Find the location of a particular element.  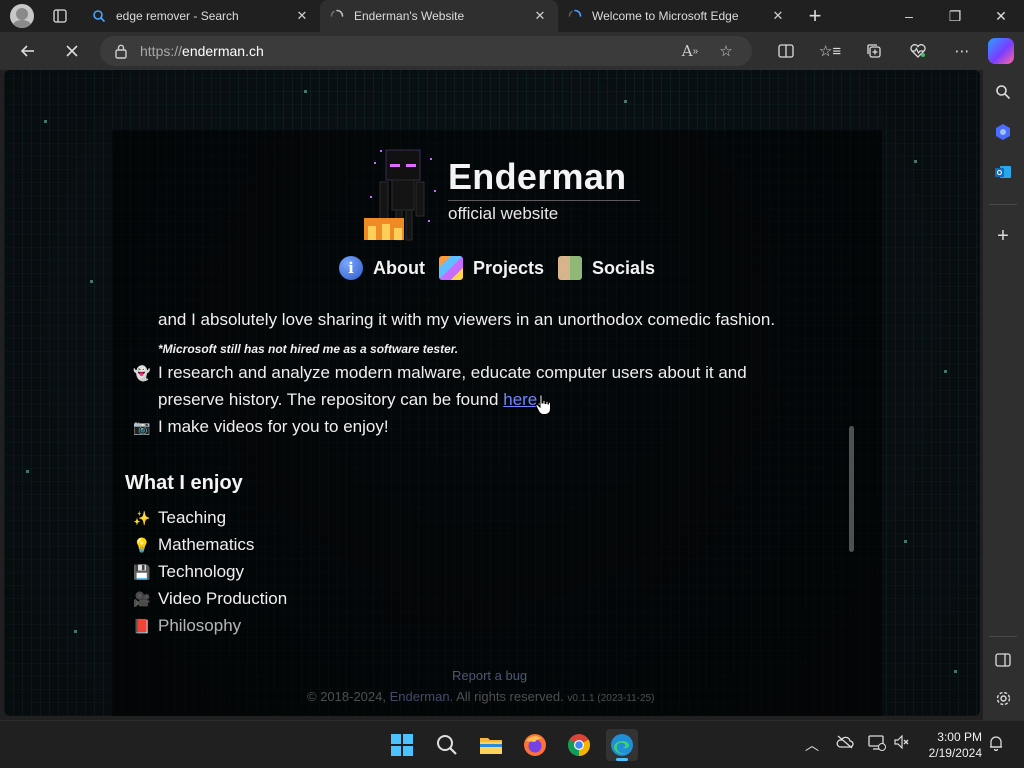

nav-label: About is located at coordinates (399, 267).